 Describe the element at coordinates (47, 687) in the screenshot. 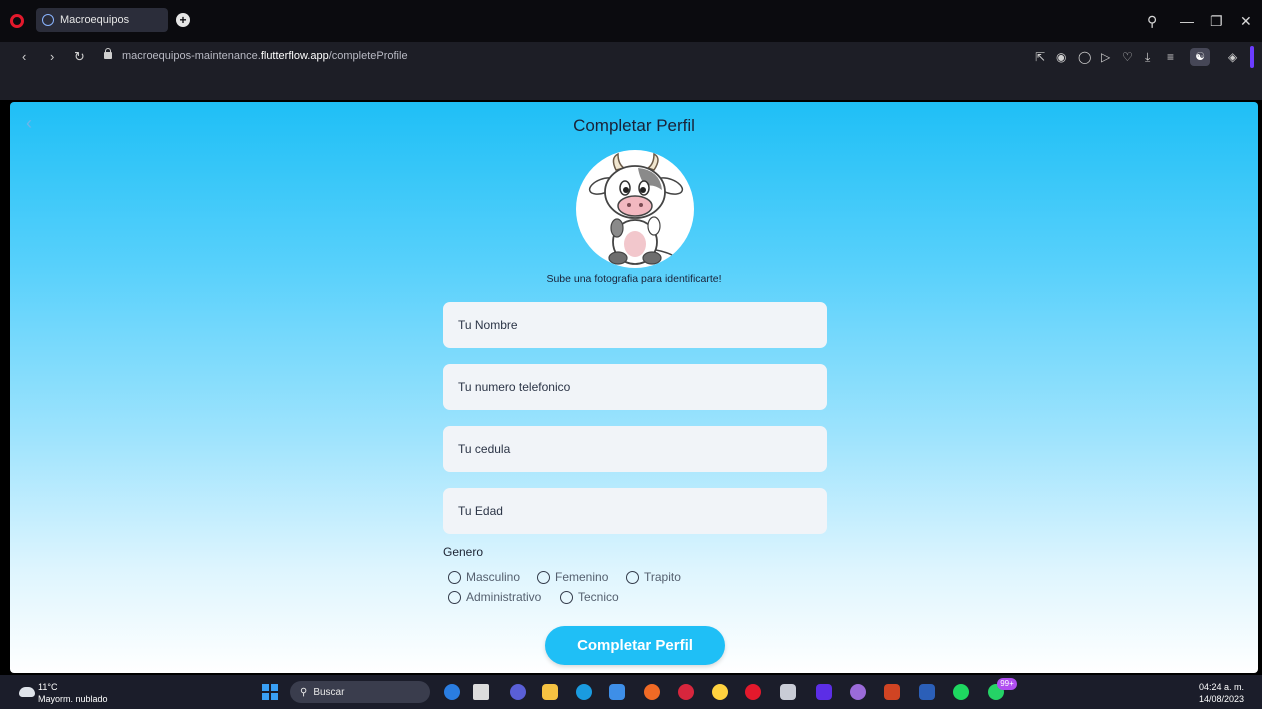

I see `weather-temperature: 11°C` at that location.